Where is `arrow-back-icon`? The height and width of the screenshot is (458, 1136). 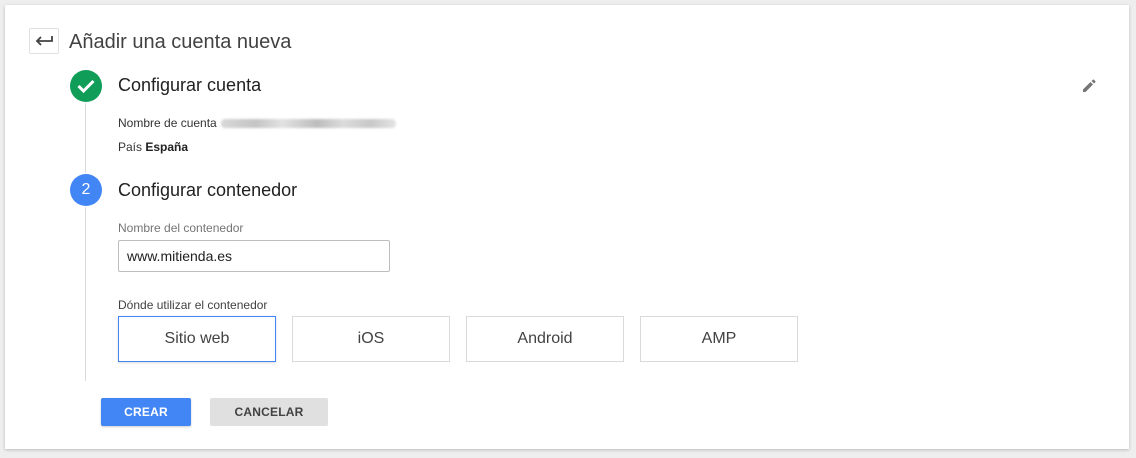
arrow-back-icon is located at coordinates (44, 41).